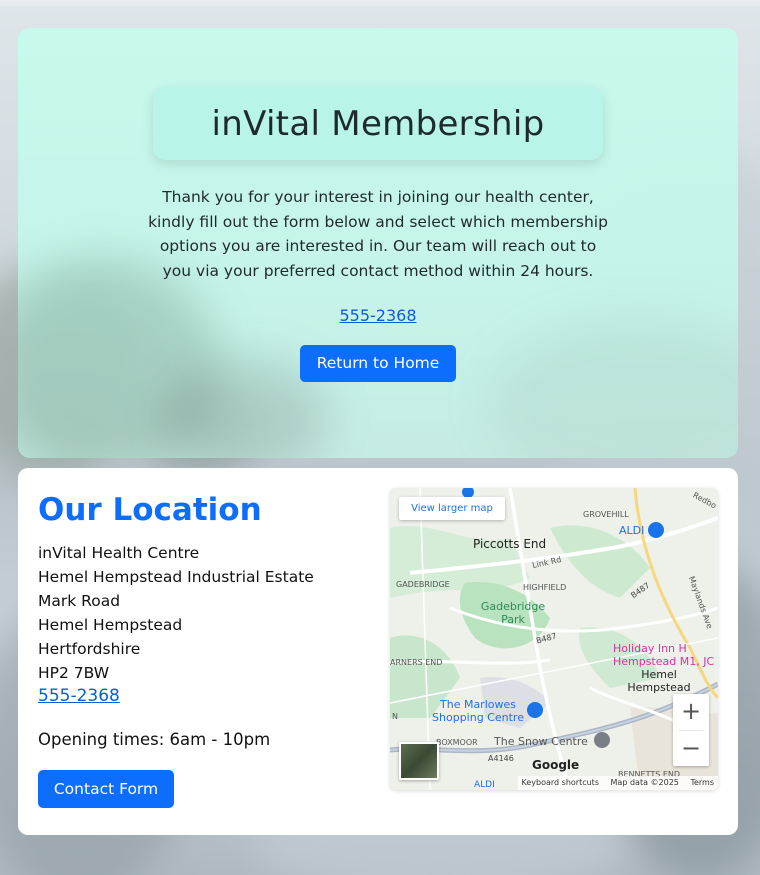 This screenshot has width=760, height=875. Describe the element at coordinates (378, 363) in the screenshot. I see `return-home-button: Return to Home` at that location.